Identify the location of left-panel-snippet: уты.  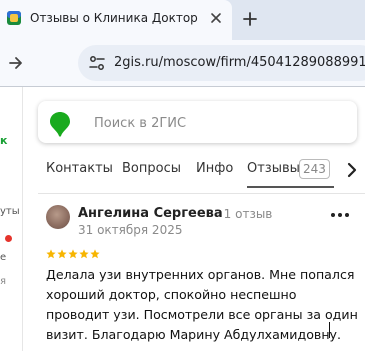
(10, 211).